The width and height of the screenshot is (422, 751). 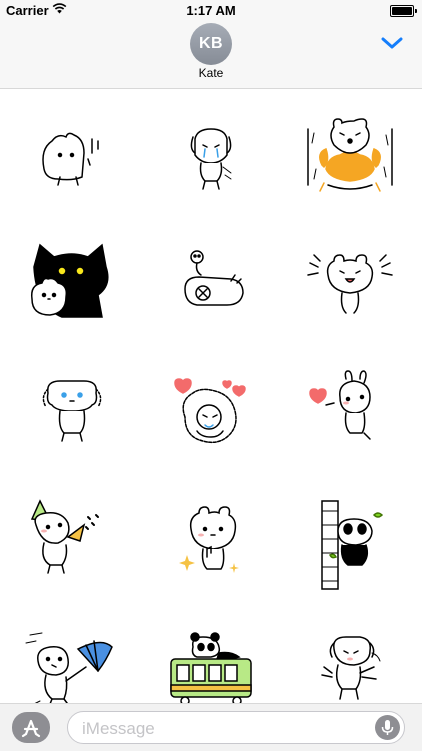 I want to click on message-field, so click(x=236, y=727).